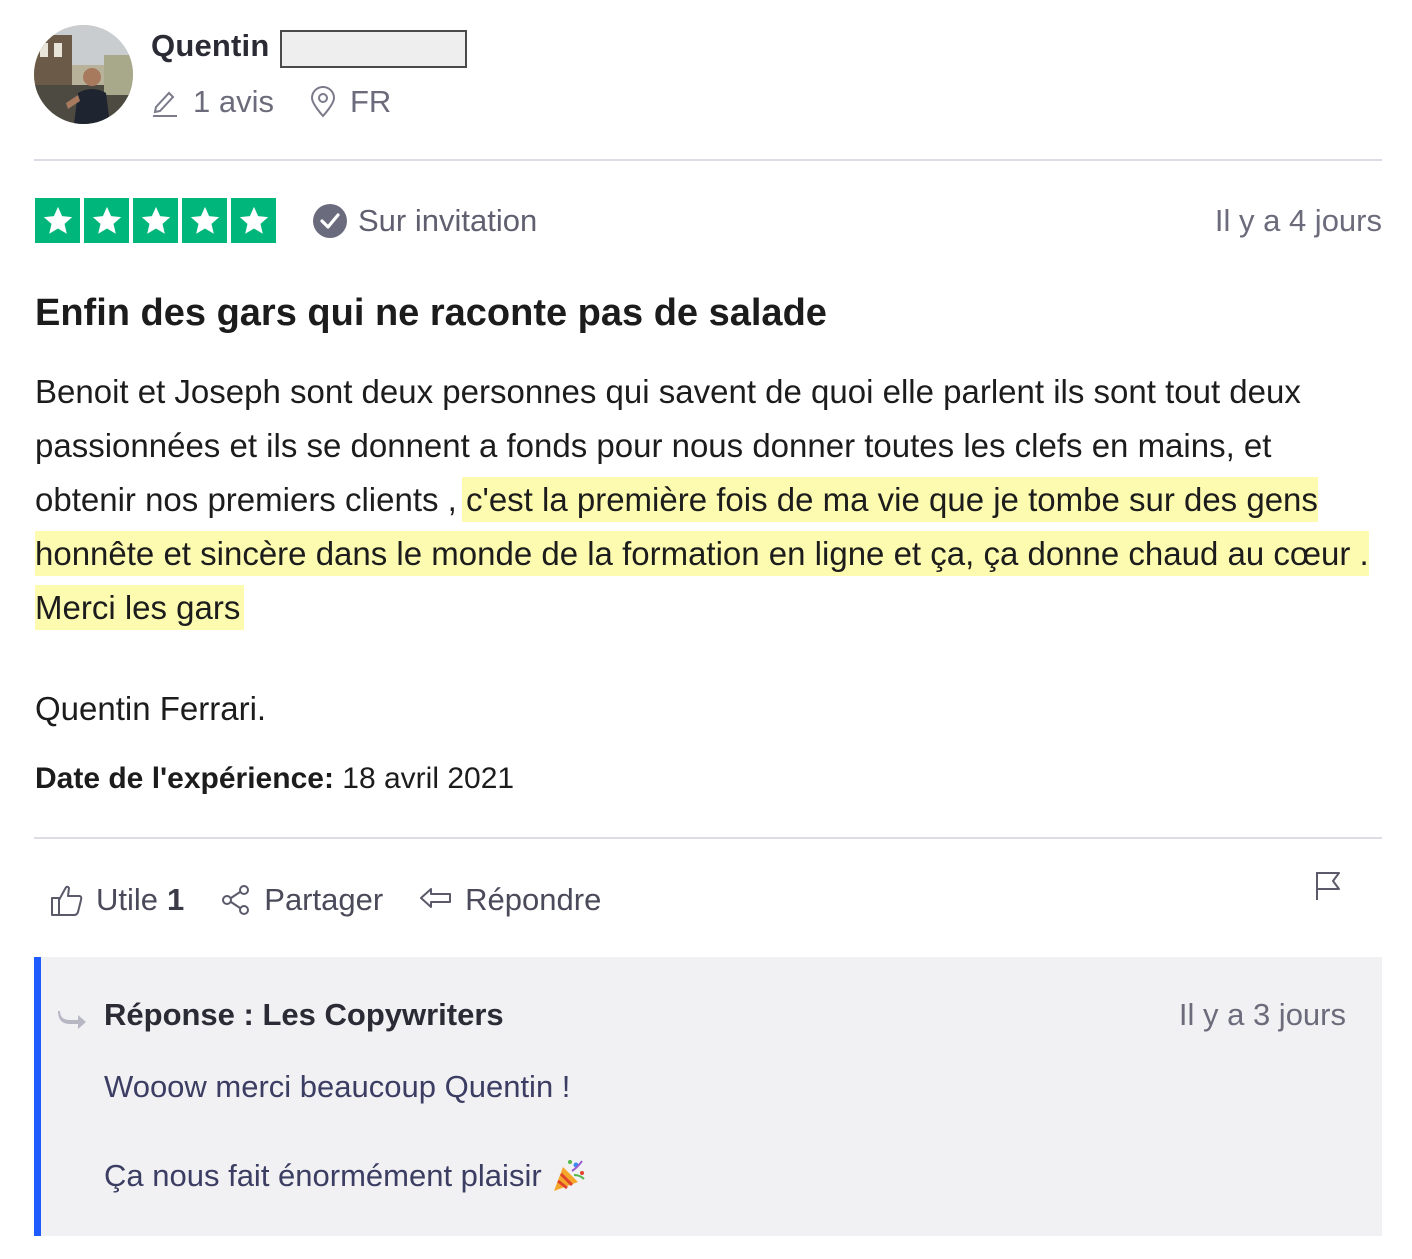 This screenshot has width=1412, height=1259. What do you see at coordinates (184, 778) in the screenshot?
I see `experience-date-label: Date de l'expérience:` at bounding box center [184, 778].